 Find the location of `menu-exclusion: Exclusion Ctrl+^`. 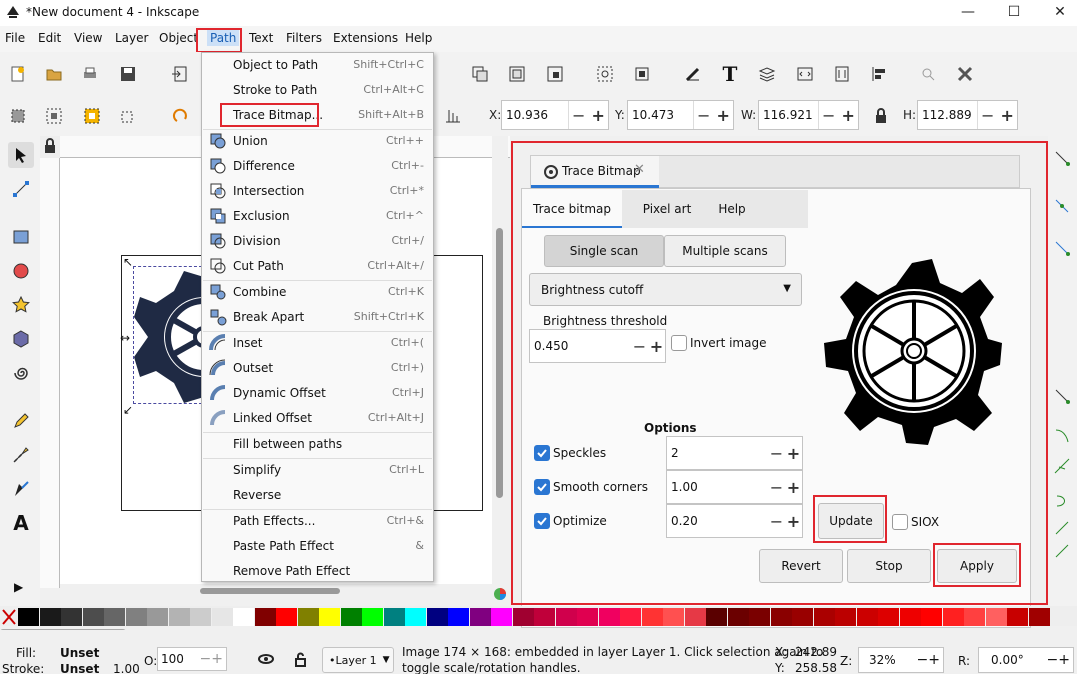

menu-exclusion: Exclusion Ctrl+^ is located at coordinates (317, 216).